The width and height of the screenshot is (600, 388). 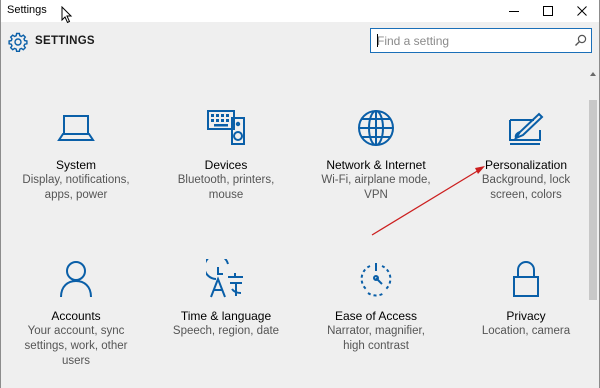 I want to click on tile-devices: Devices Bluetooth, printers, mouse, so click(x=226, y=155).